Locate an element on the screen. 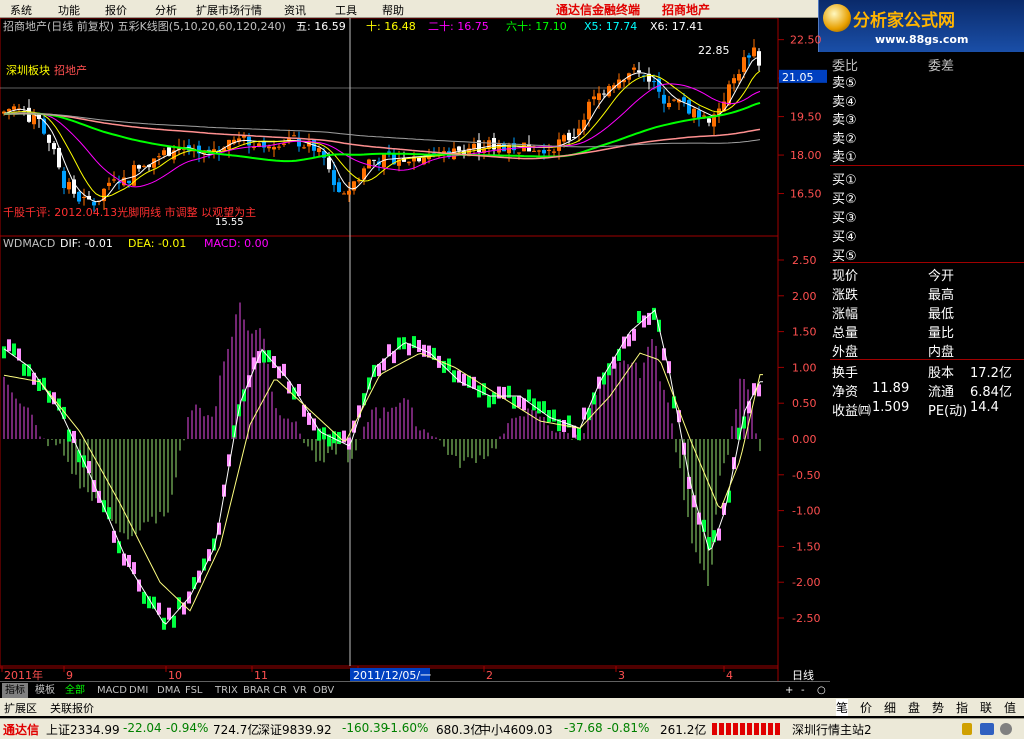 The height and width of the screenshot is (739, 1024). price-tick: 19.50 is located at coordinates (806, 117).